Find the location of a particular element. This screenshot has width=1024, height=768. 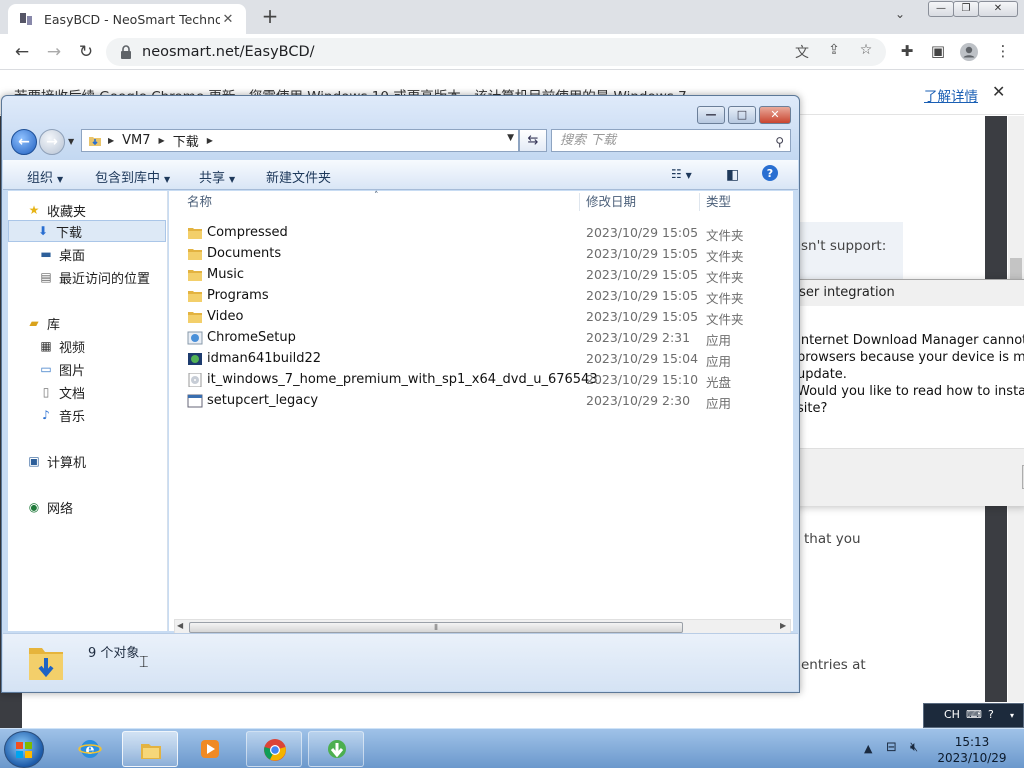

iso-file-icon is located at coordinates (195, 380).